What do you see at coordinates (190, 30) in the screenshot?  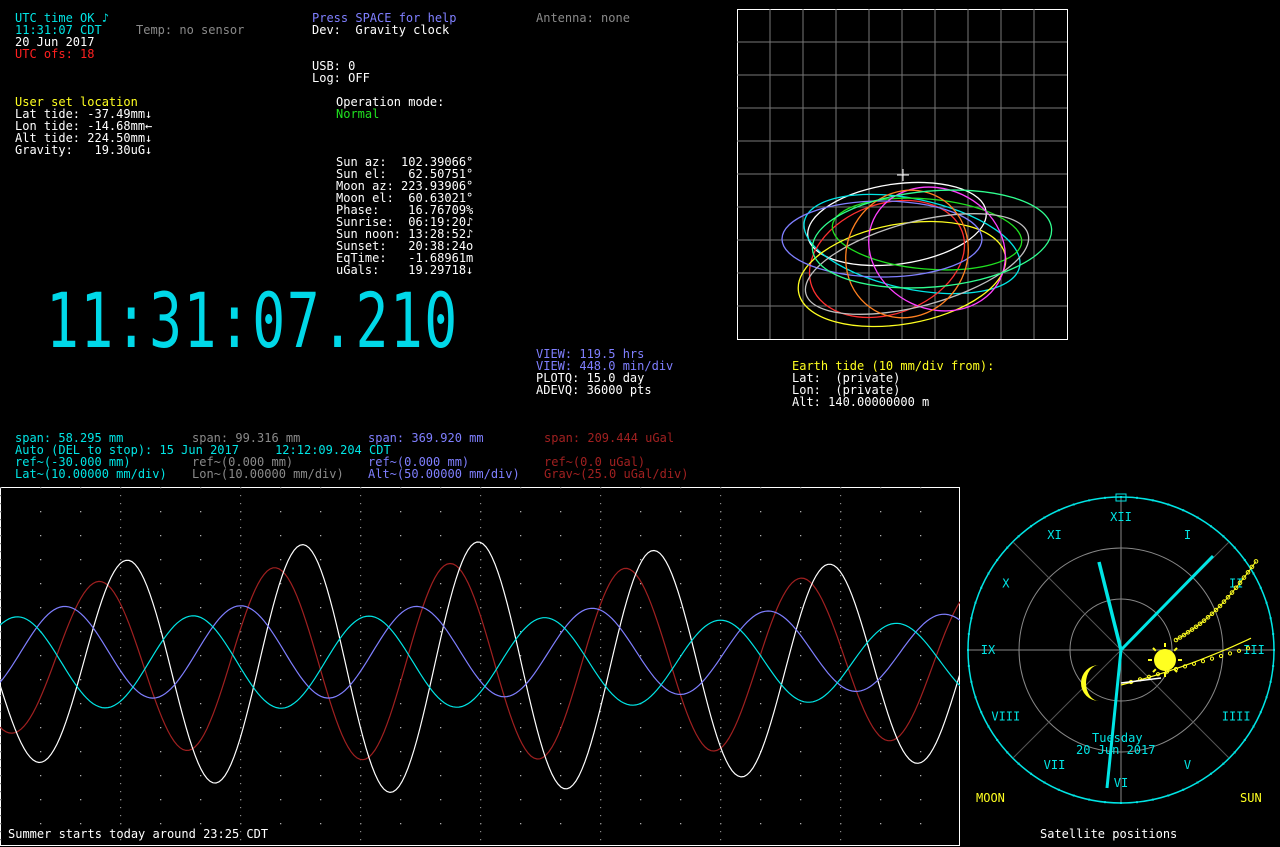 I see `temperature: Temp: no sensor` at bounding box center [190, 30].